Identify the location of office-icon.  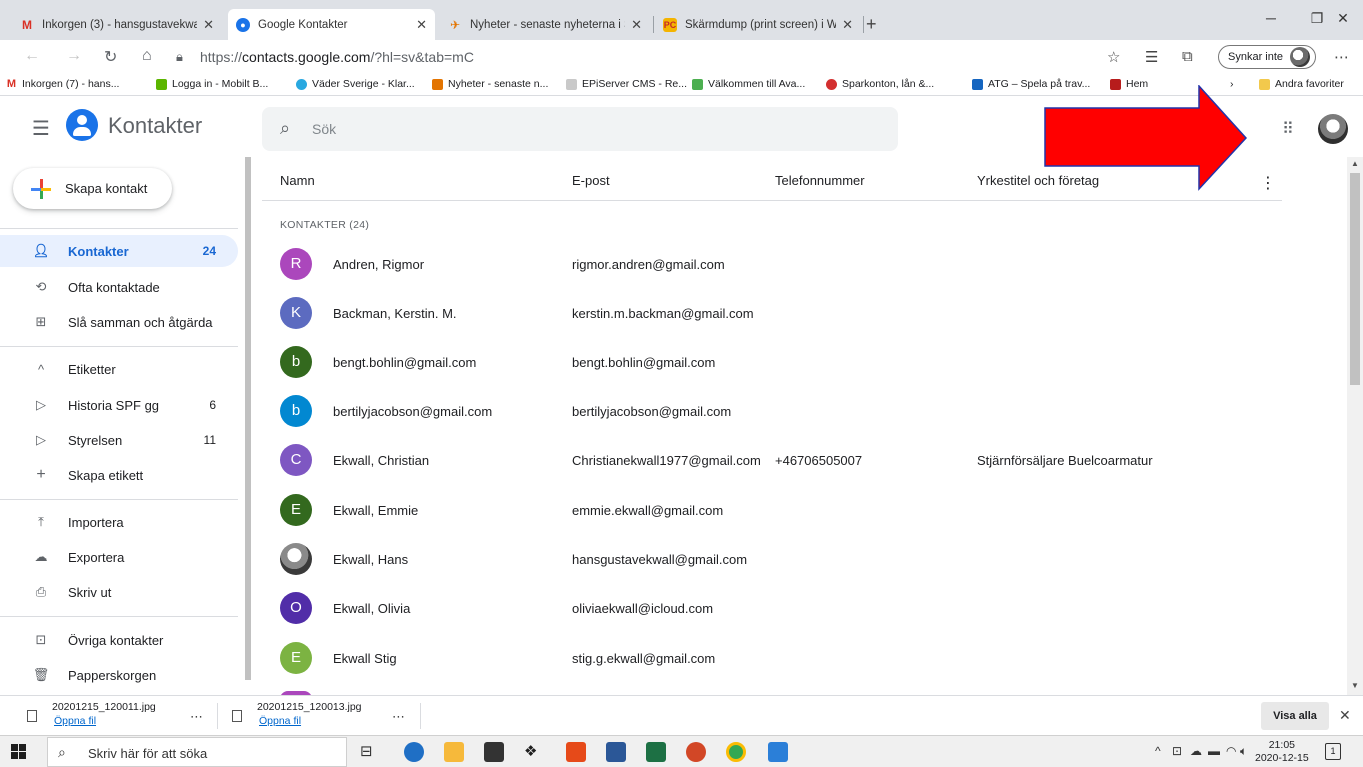
(576, 752).